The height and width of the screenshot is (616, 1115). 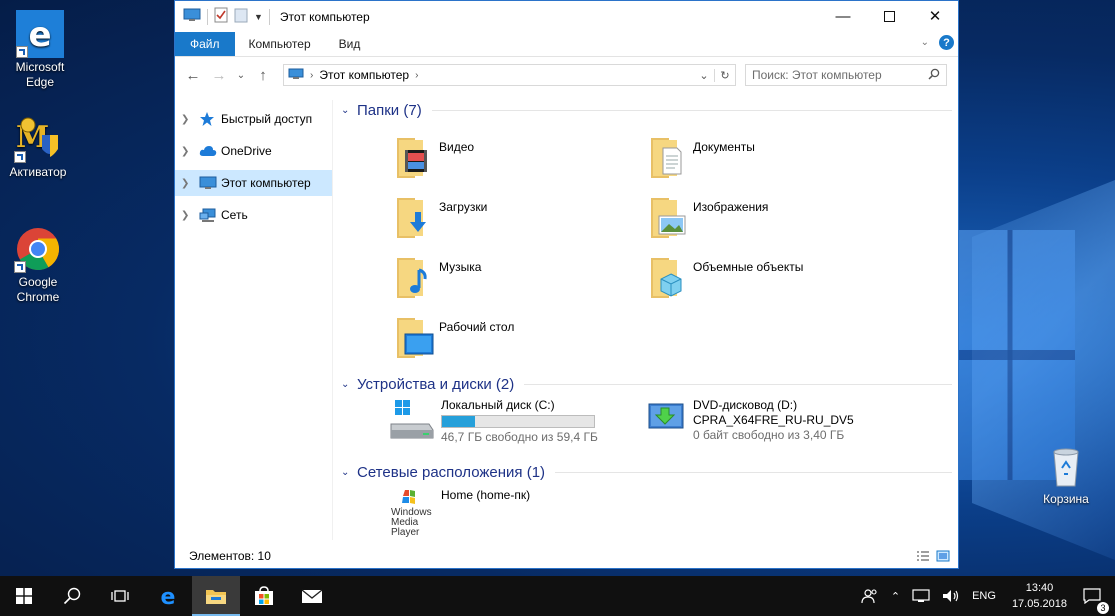 I want to click on shortcut-arrow-icon, so click(x=20, y=157).